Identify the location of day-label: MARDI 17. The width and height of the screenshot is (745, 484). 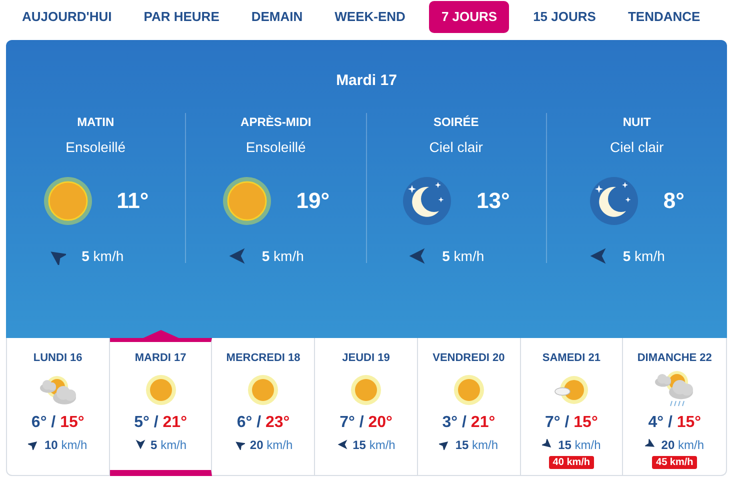
(160, 358).